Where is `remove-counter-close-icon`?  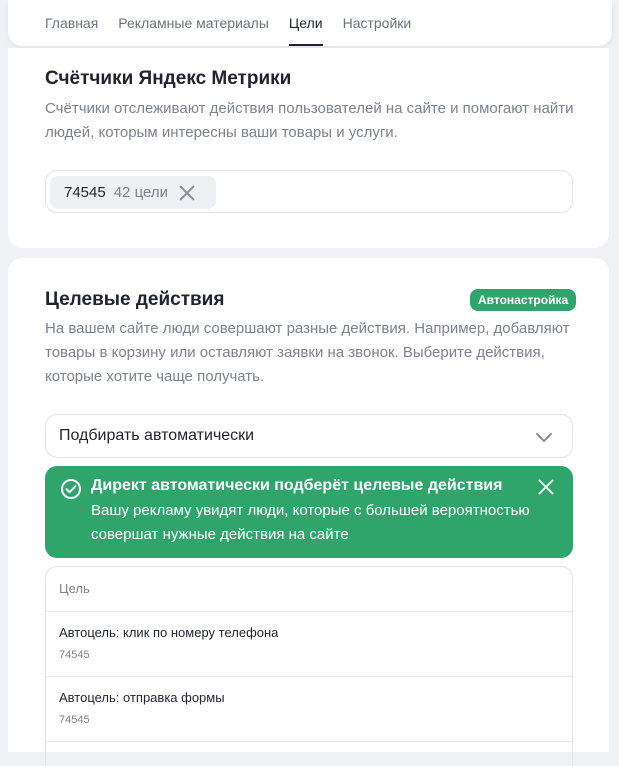
remove-counter-close-icon is located at coordinates (187, 193).